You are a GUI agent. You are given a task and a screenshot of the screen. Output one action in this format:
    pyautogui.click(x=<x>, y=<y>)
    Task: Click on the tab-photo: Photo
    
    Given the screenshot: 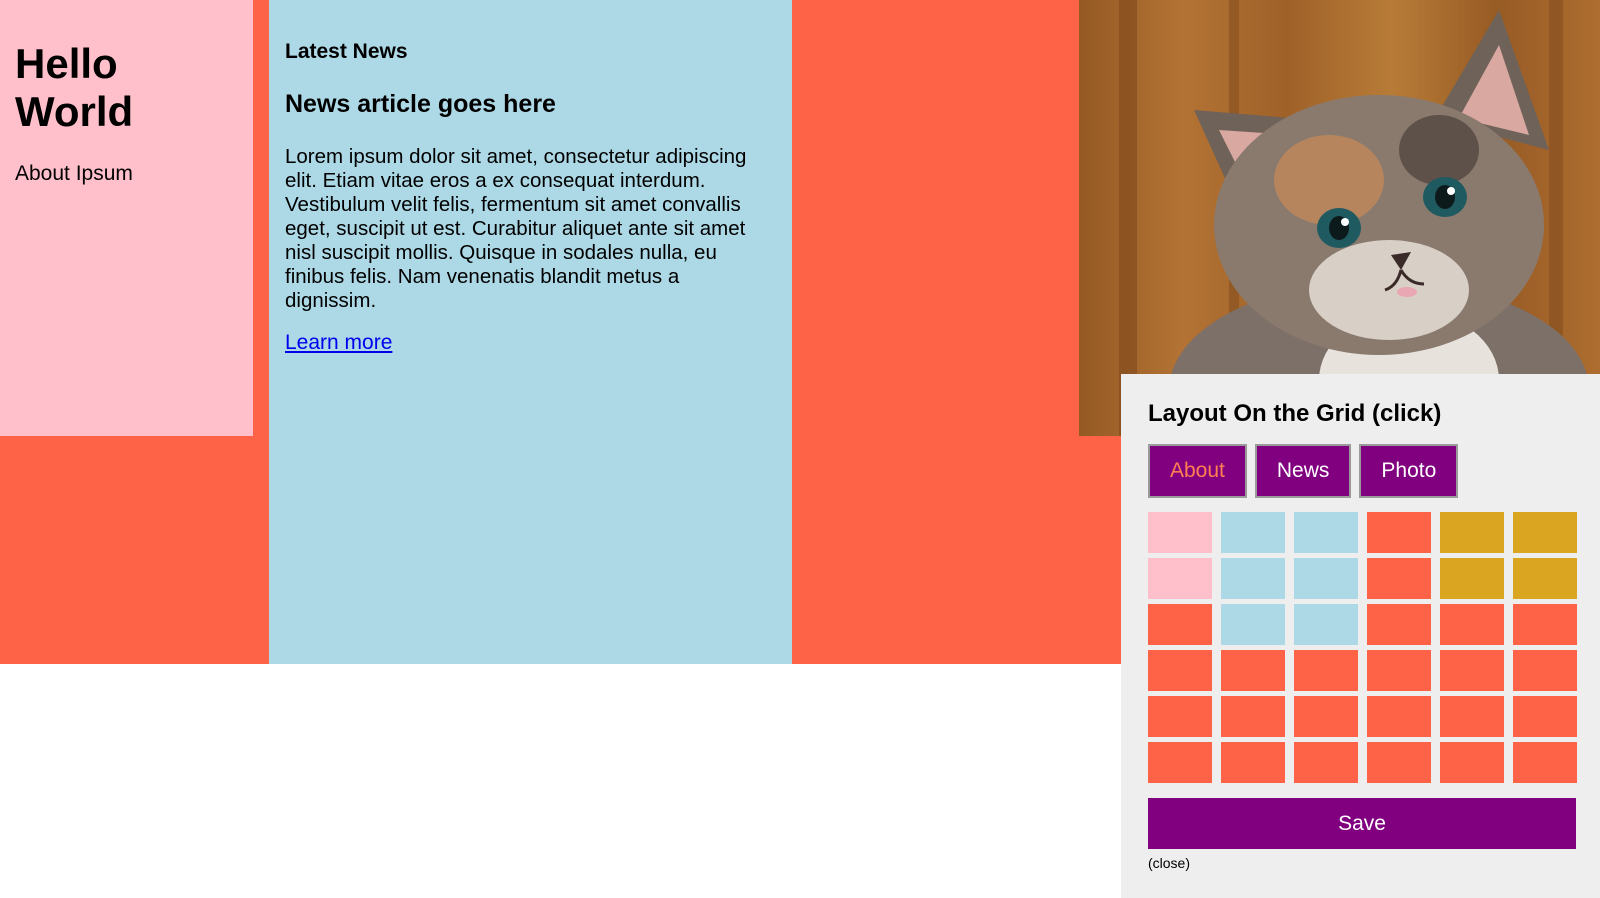 What is the action you would take?
    pyautogui.click(x=1409, y=471)
    